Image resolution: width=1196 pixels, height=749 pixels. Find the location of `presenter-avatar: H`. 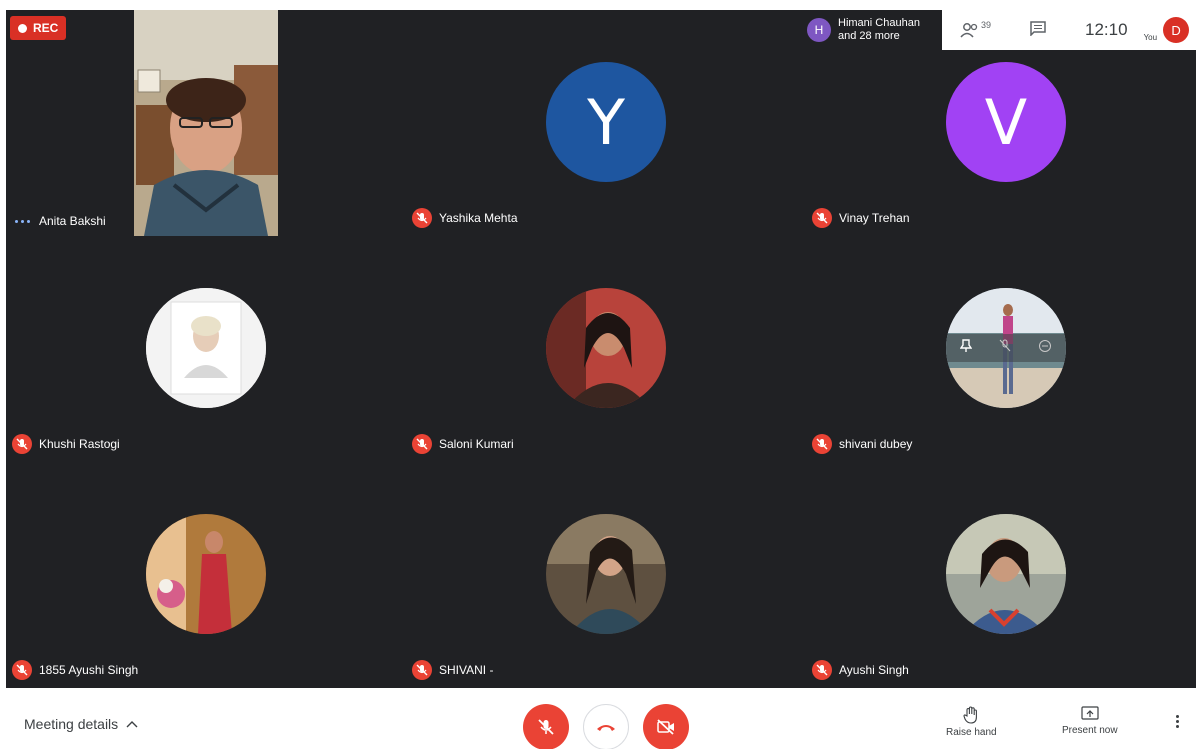

presenter-avatar: H is located at coordinates (819, 30).